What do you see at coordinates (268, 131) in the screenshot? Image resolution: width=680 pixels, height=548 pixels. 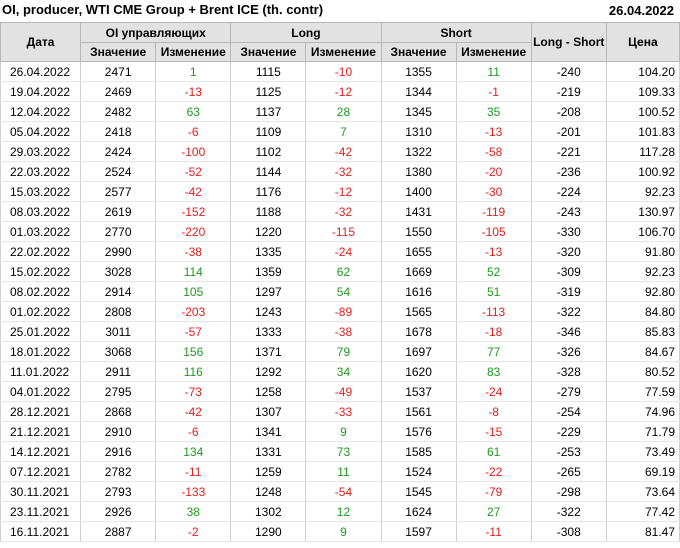 I see `long-value-cell: 1109` at bounding box center [268, 131].